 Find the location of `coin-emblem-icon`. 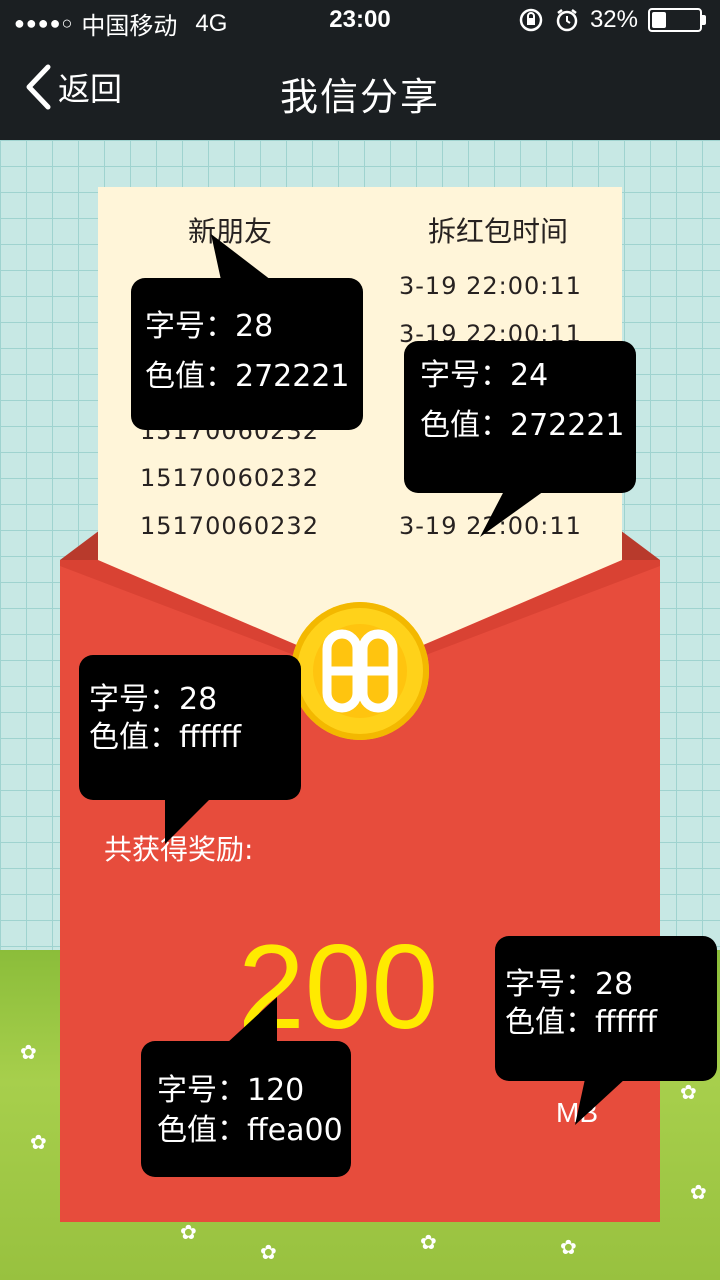

coin-emblem-icon is located at coordinates (360, 671).